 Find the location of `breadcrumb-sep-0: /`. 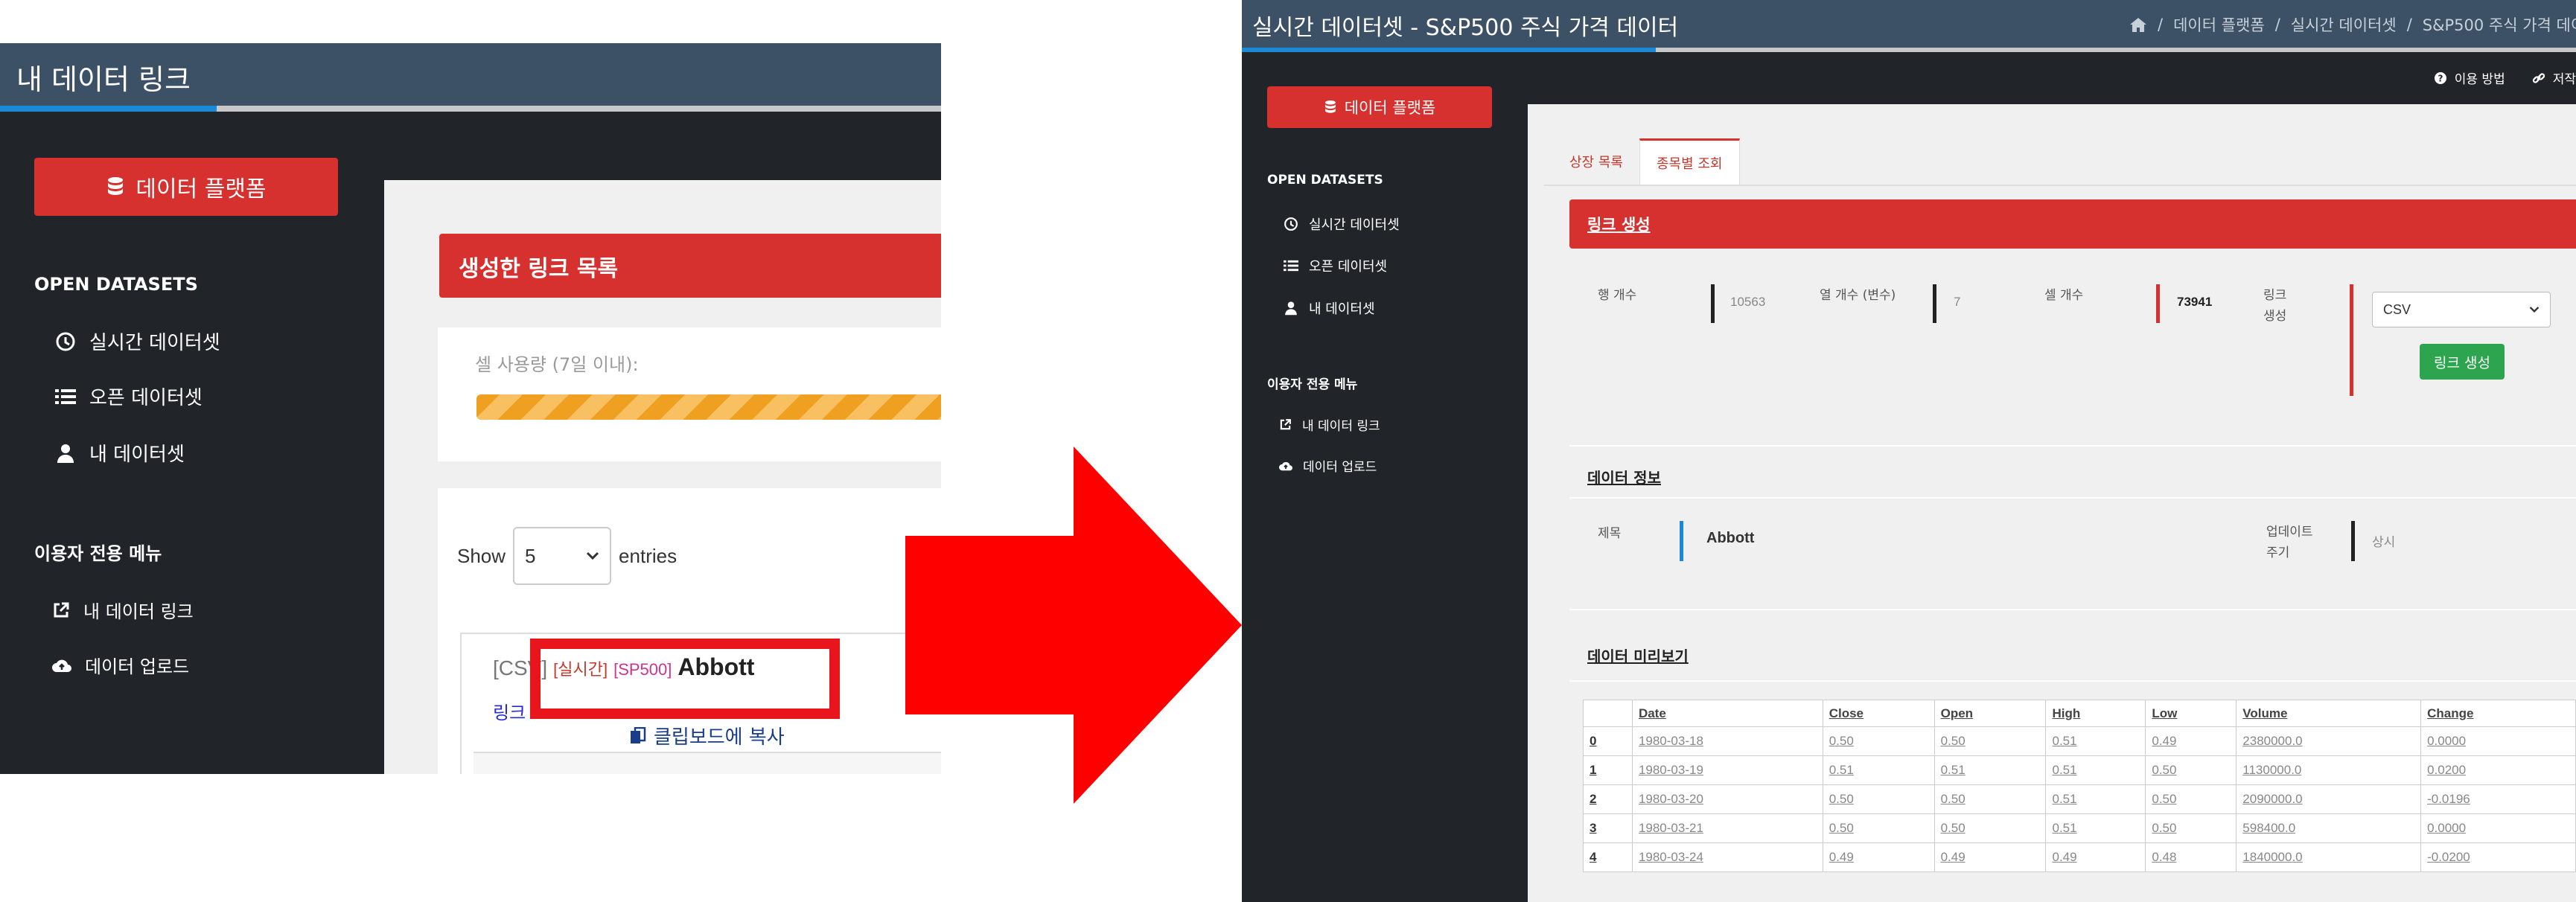

breadcrumb-sep-0: / is located at coordinates (2161, 24).